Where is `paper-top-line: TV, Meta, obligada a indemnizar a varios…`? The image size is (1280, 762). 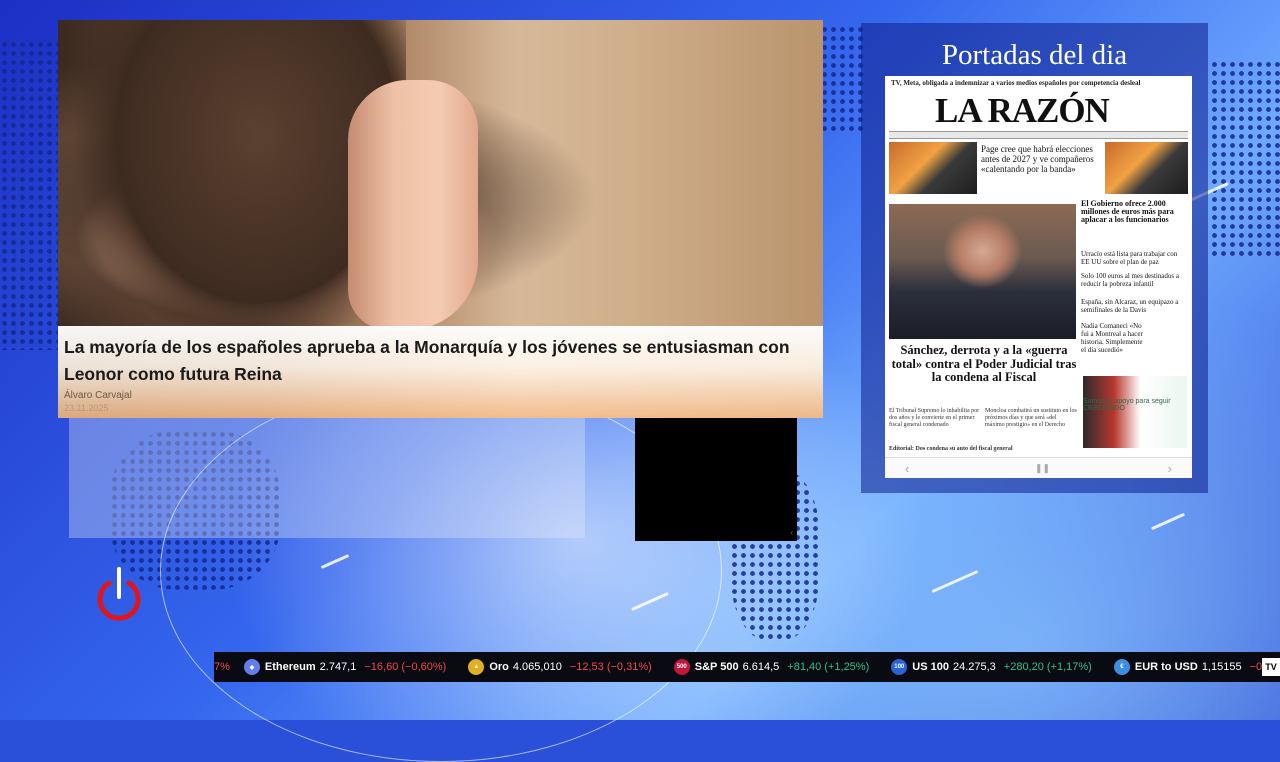 paper-top-line: TV, Meta, obligada a indemnizar a varios… is located at coordinates (1016, 83).